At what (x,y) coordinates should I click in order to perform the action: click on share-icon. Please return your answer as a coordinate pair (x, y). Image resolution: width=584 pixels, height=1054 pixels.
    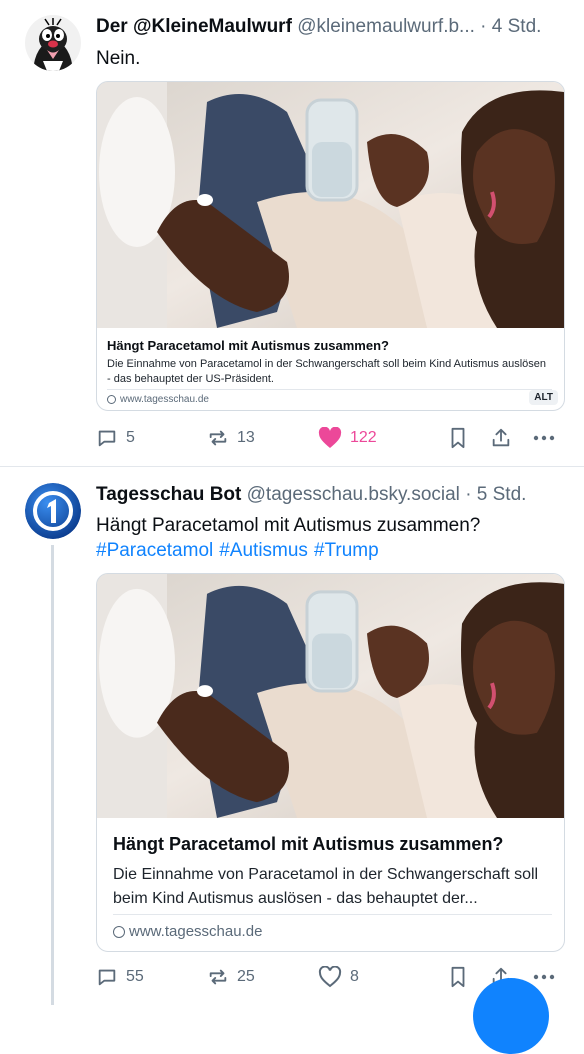
    Looking at the image, I should click on (501, 437).